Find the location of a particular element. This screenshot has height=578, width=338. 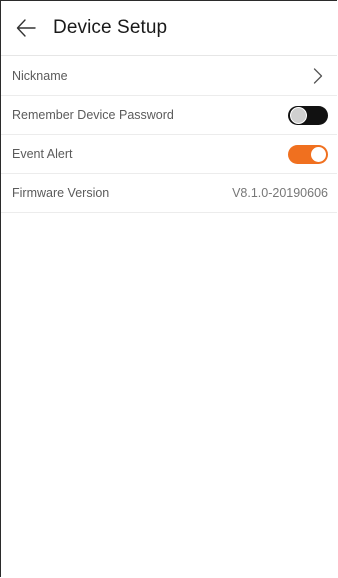

remember-password-label: Remember Device Password is located at coordinates (93, 115).